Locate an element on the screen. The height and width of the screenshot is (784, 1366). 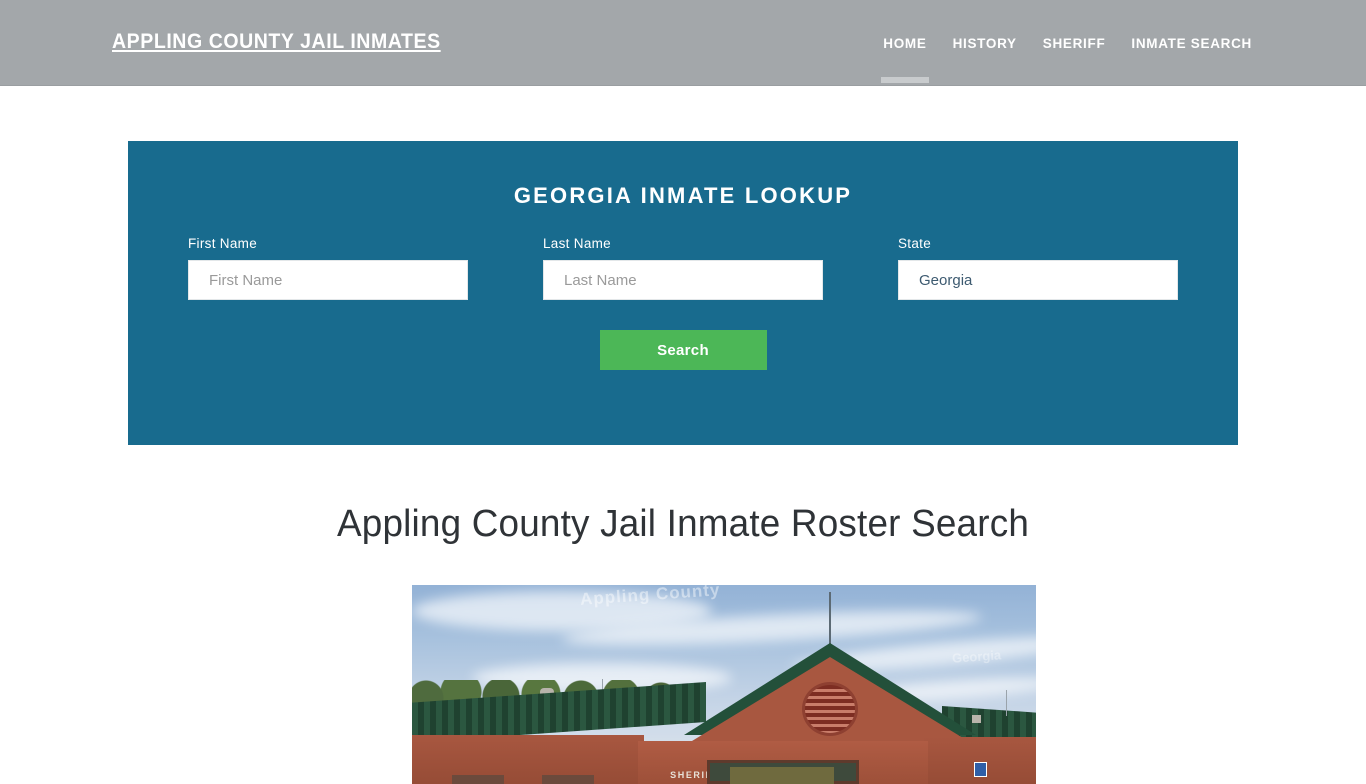
search-button: Search is located at coordinates (683, 350).